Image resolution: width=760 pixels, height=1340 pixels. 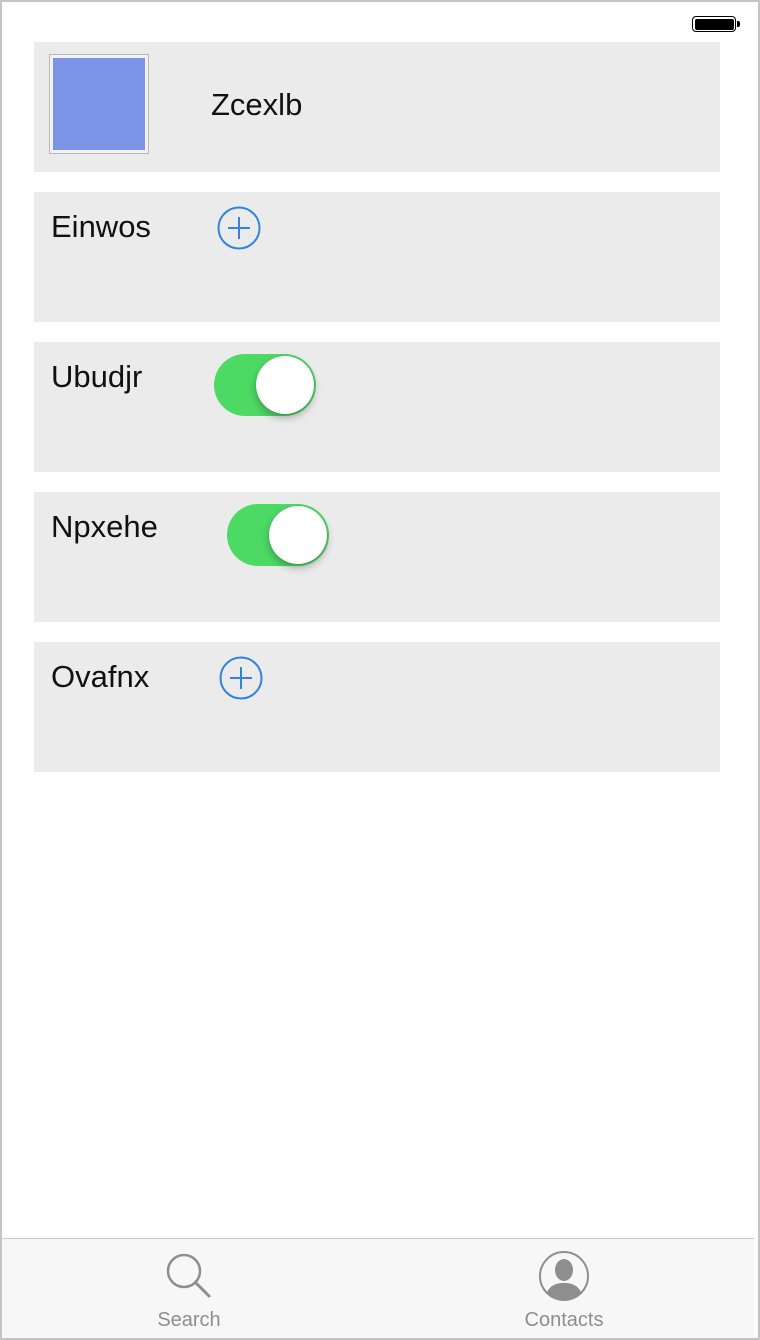 What do you see at coordinates (188, 1275) in the screenshot?
I see `search-icon` at bounding box center [188, 1275].